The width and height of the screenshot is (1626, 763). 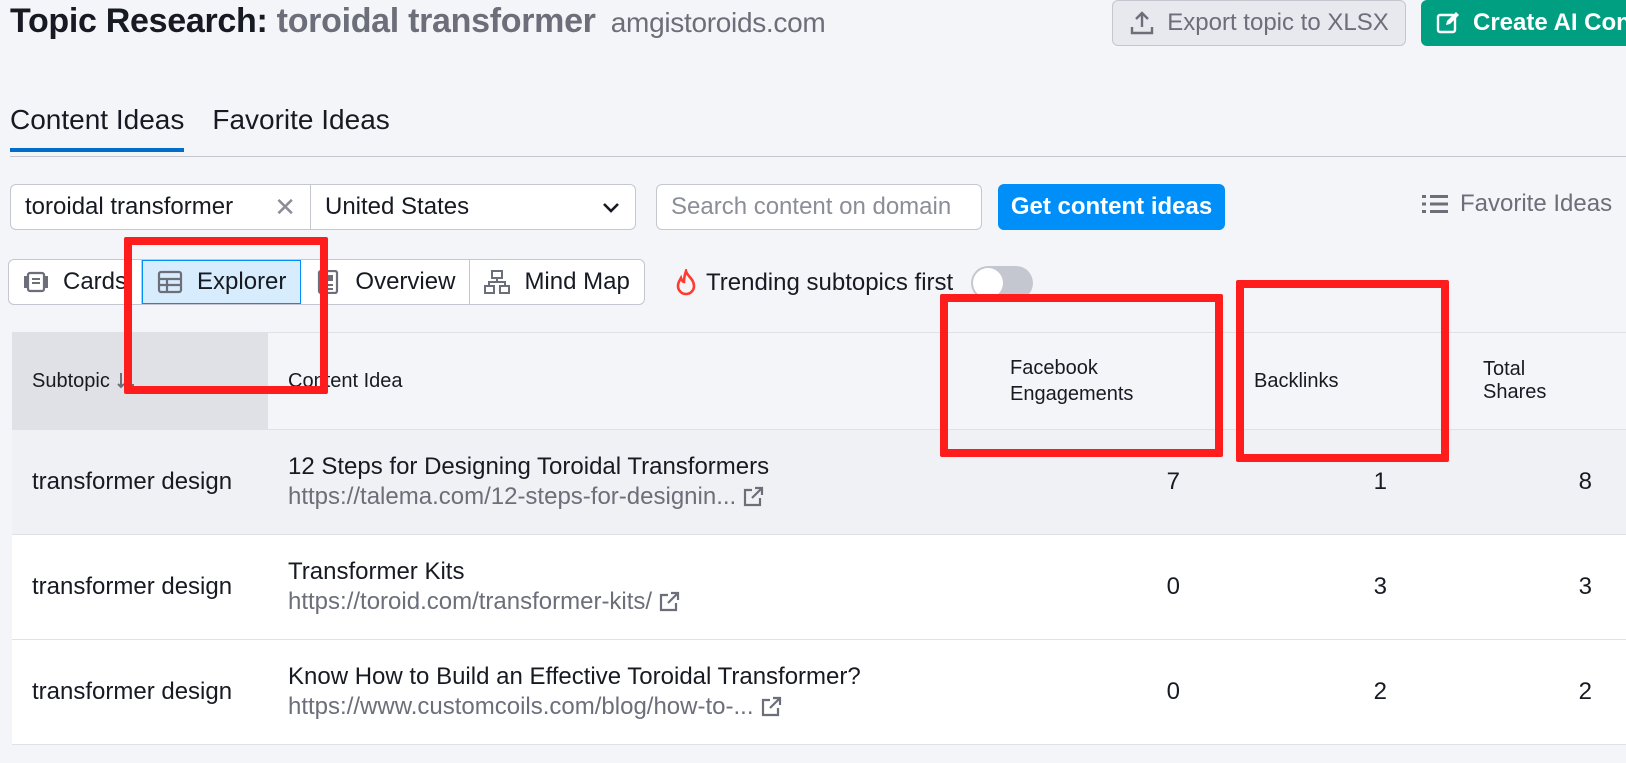 I want to click on cell-total-shares: 3, so click(x=1585, y=586).